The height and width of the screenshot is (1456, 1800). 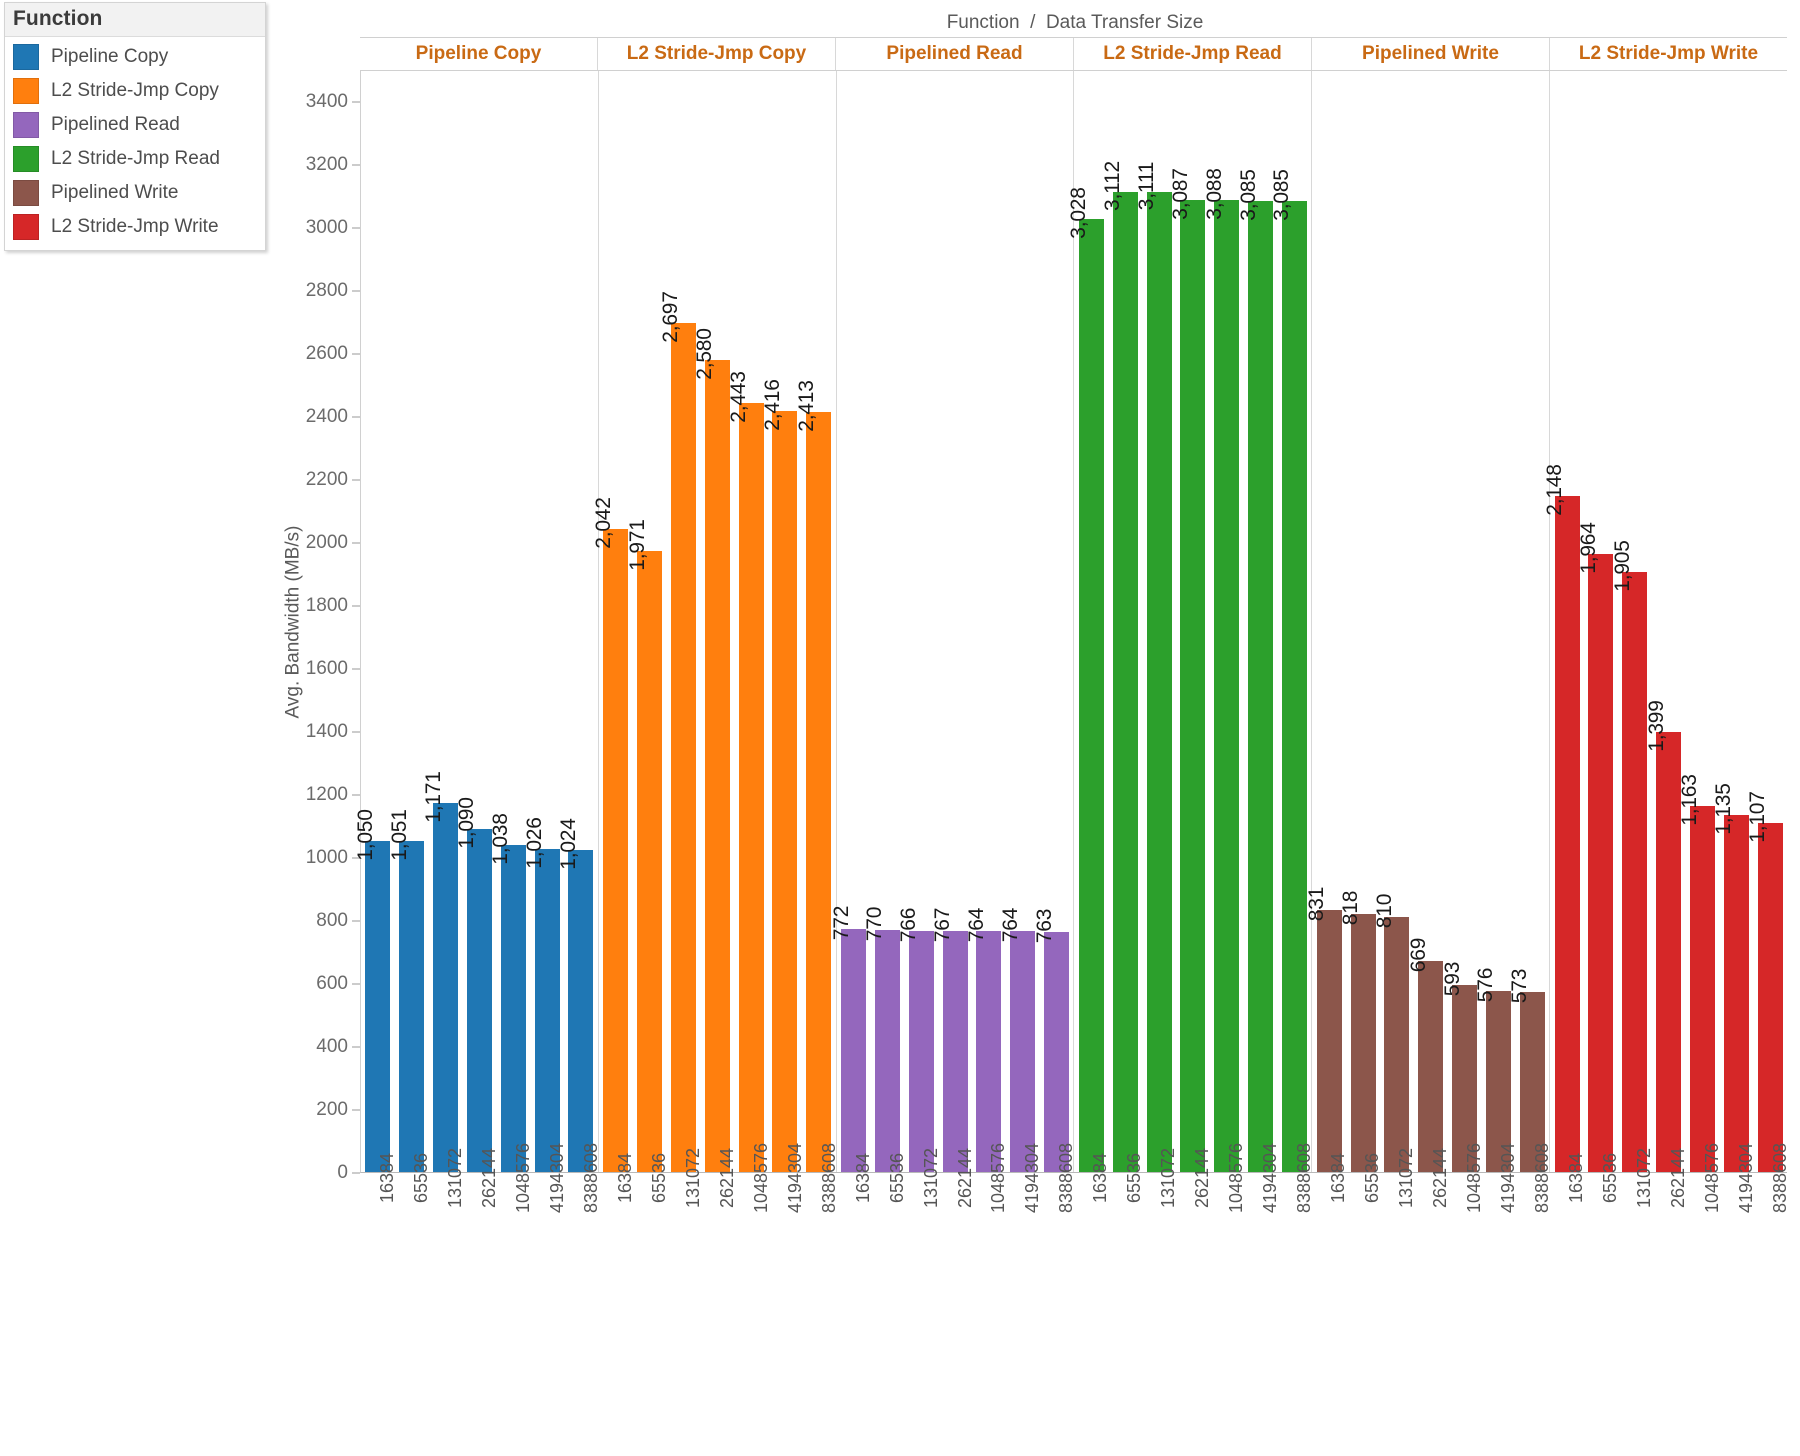 What do you see at coordinates (326, 291) in the screenshot?
I see `y-axis-tick-label: 2800` at bounding box center [326, 291].